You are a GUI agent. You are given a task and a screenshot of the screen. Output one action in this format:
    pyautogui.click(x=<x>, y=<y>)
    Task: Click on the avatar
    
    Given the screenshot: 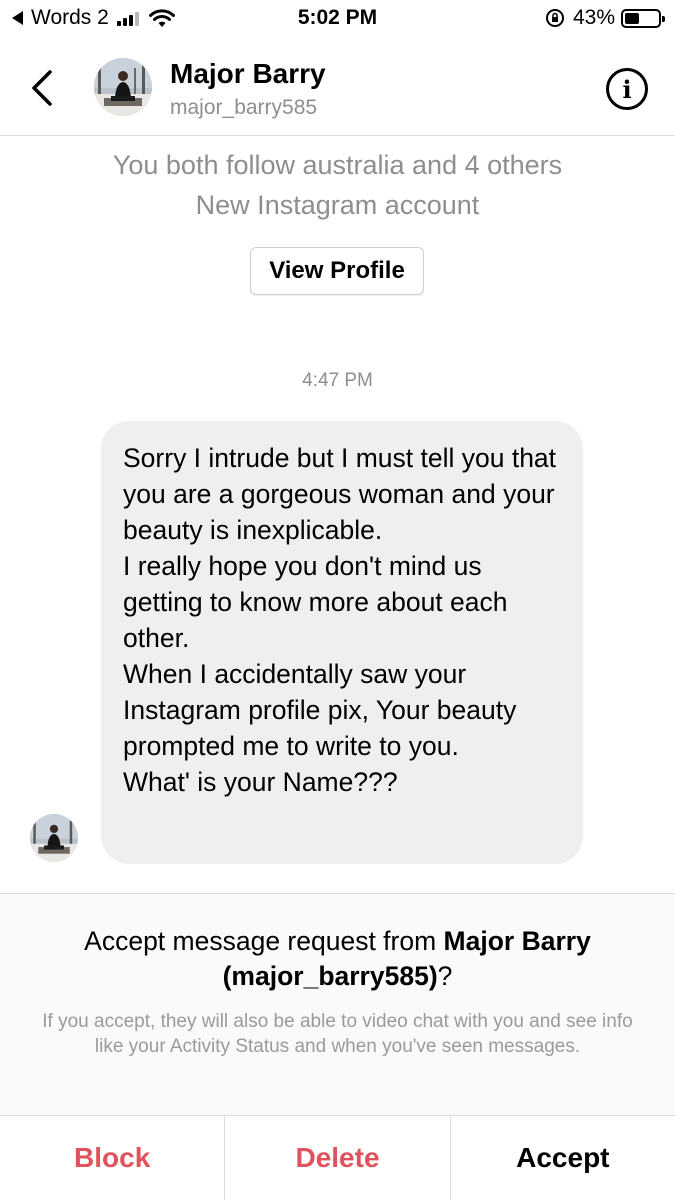 What is the action you would take?
    pyautogui.click(x=123, y=87)
    